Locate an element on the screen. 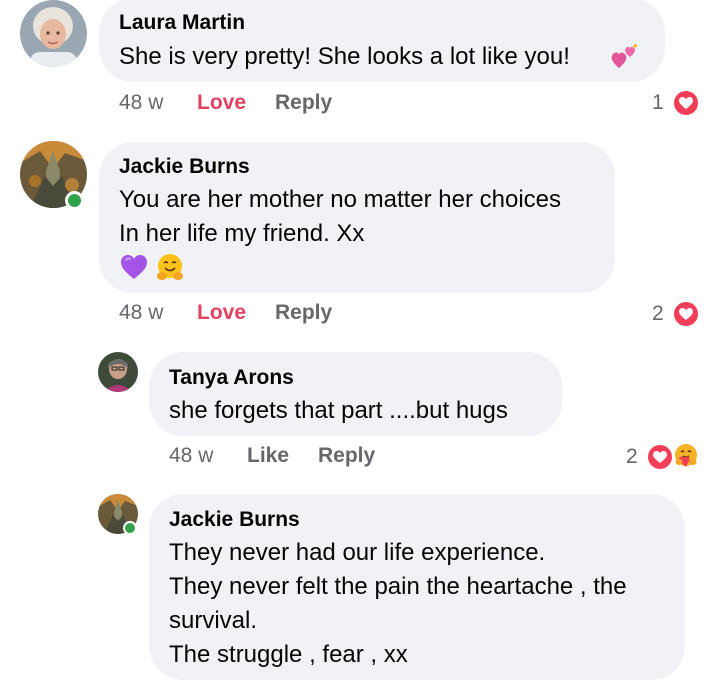 The width and height of the screenshot is (720, 684). comment-text: she forgets that part ....but hugs is located at coordinates (338, 410).